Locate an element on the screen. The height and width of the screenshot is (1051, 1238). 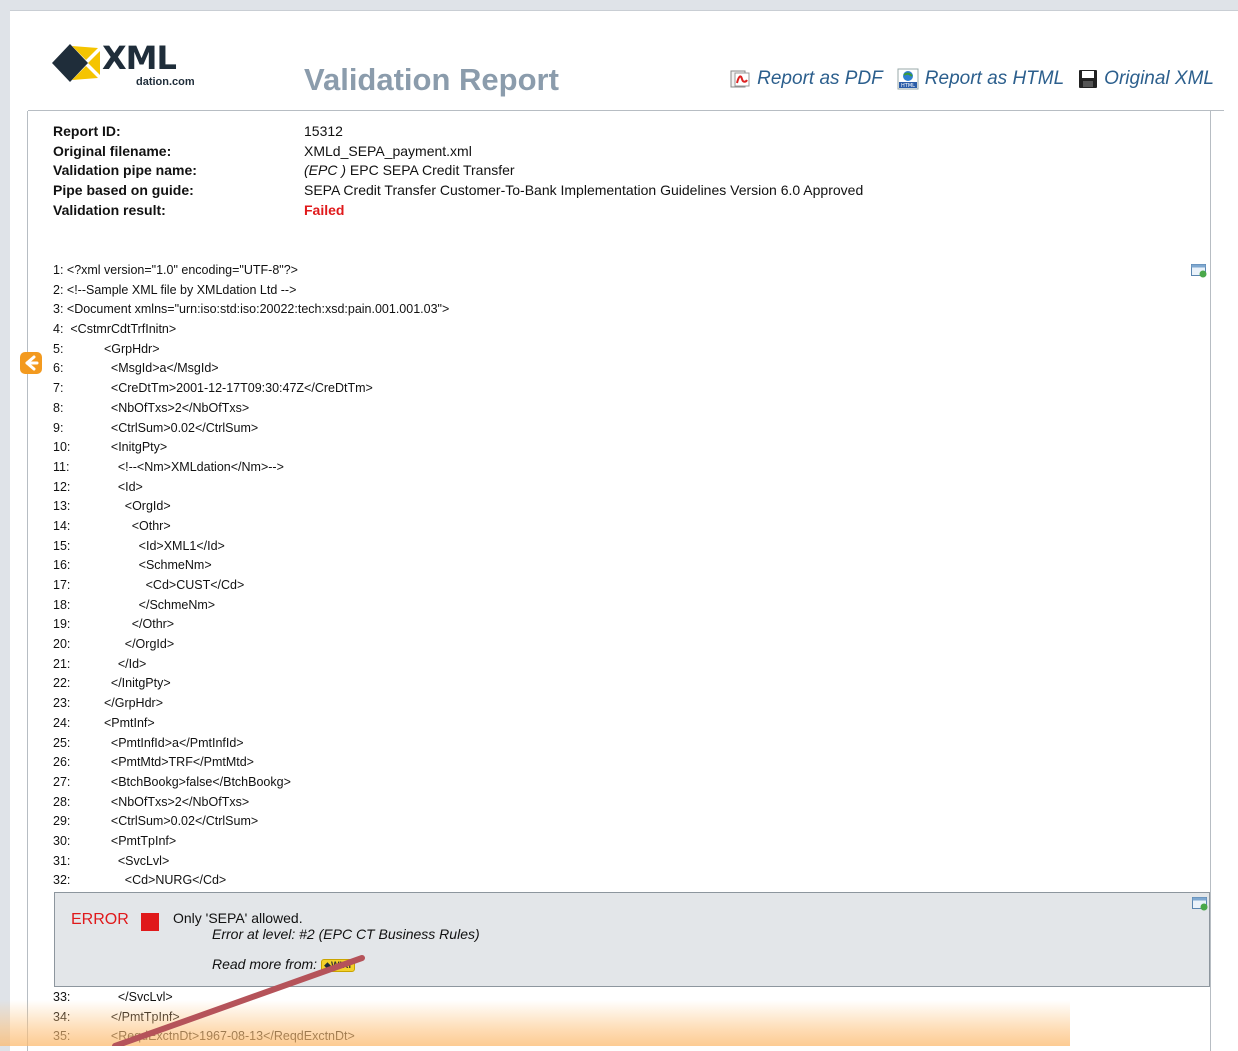
expand-error-icon is located at coordinates (1200, 904).